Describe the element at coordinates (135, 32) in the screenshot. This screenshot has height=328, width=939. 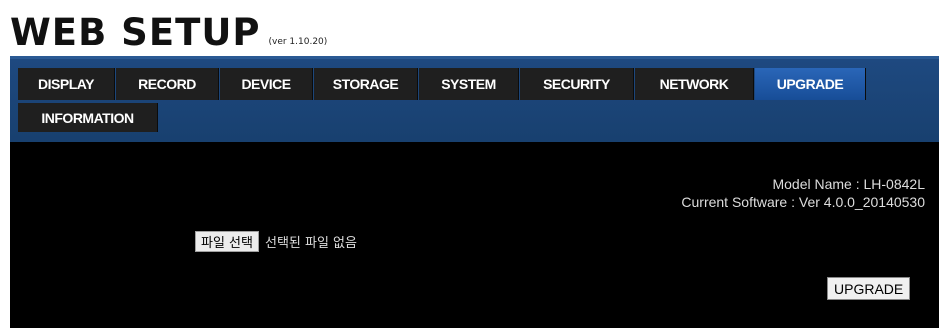
I see `page-title: WEB SETUP` at that location.